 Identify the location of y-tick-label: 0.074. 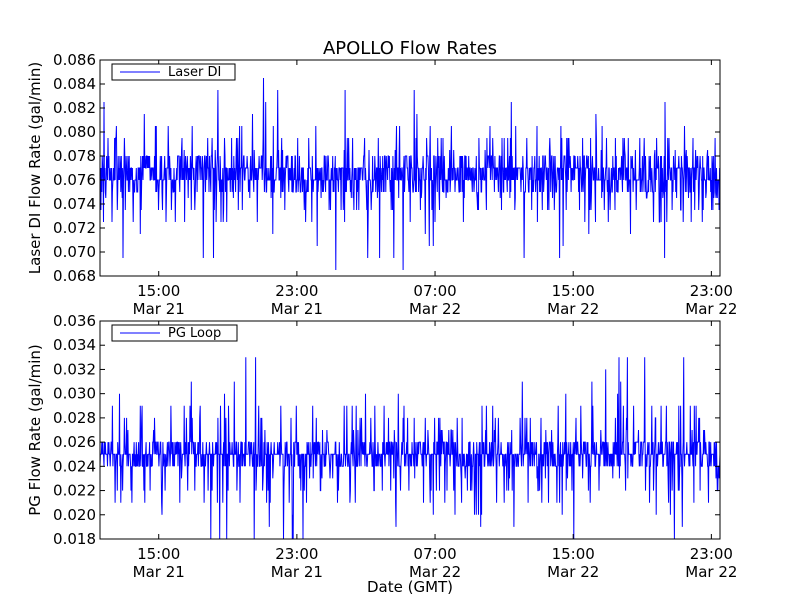
(74, 204).